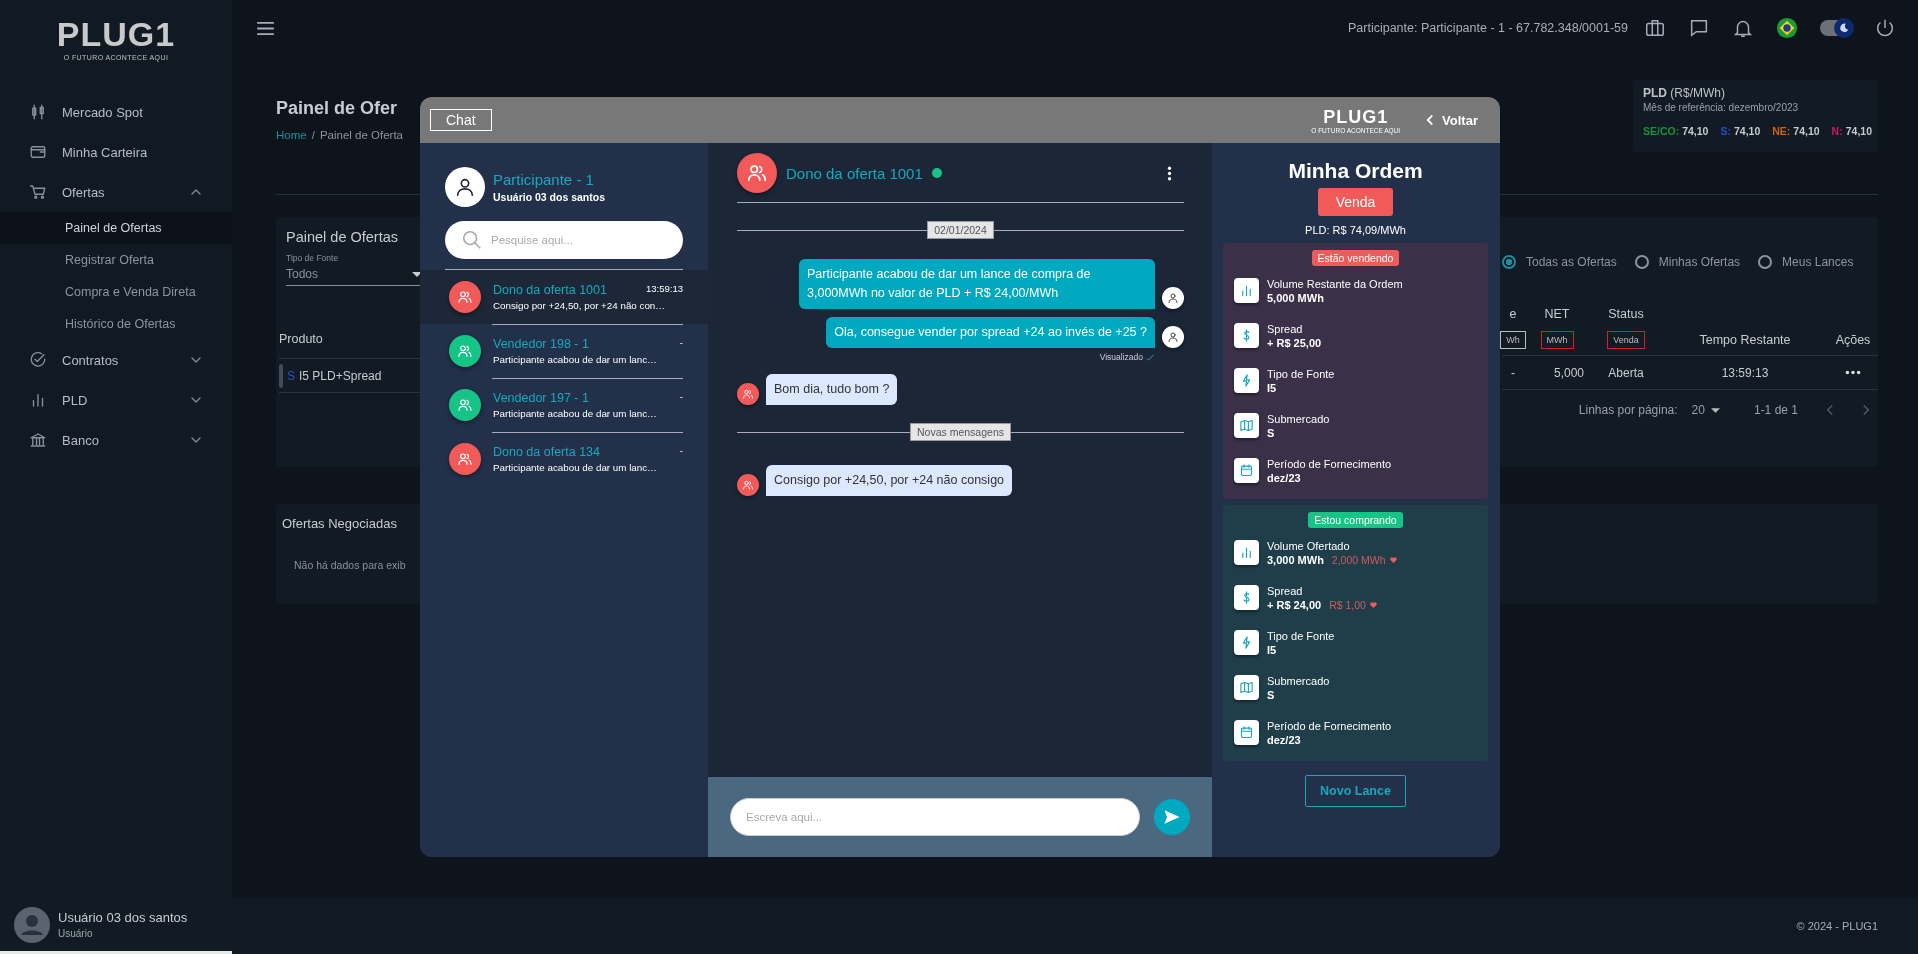 This screenshot has width=1918, height=954. Describe the element at coordinates (472, 240) in the screenshot. I see `search-icon` at that location.